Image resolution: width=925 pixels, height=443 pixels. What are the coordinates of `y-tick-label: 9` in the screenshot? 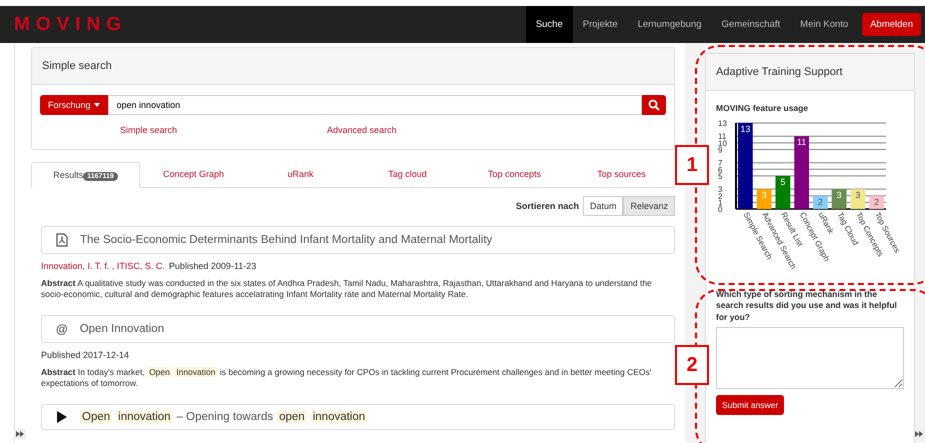 It's located at (720, 149).